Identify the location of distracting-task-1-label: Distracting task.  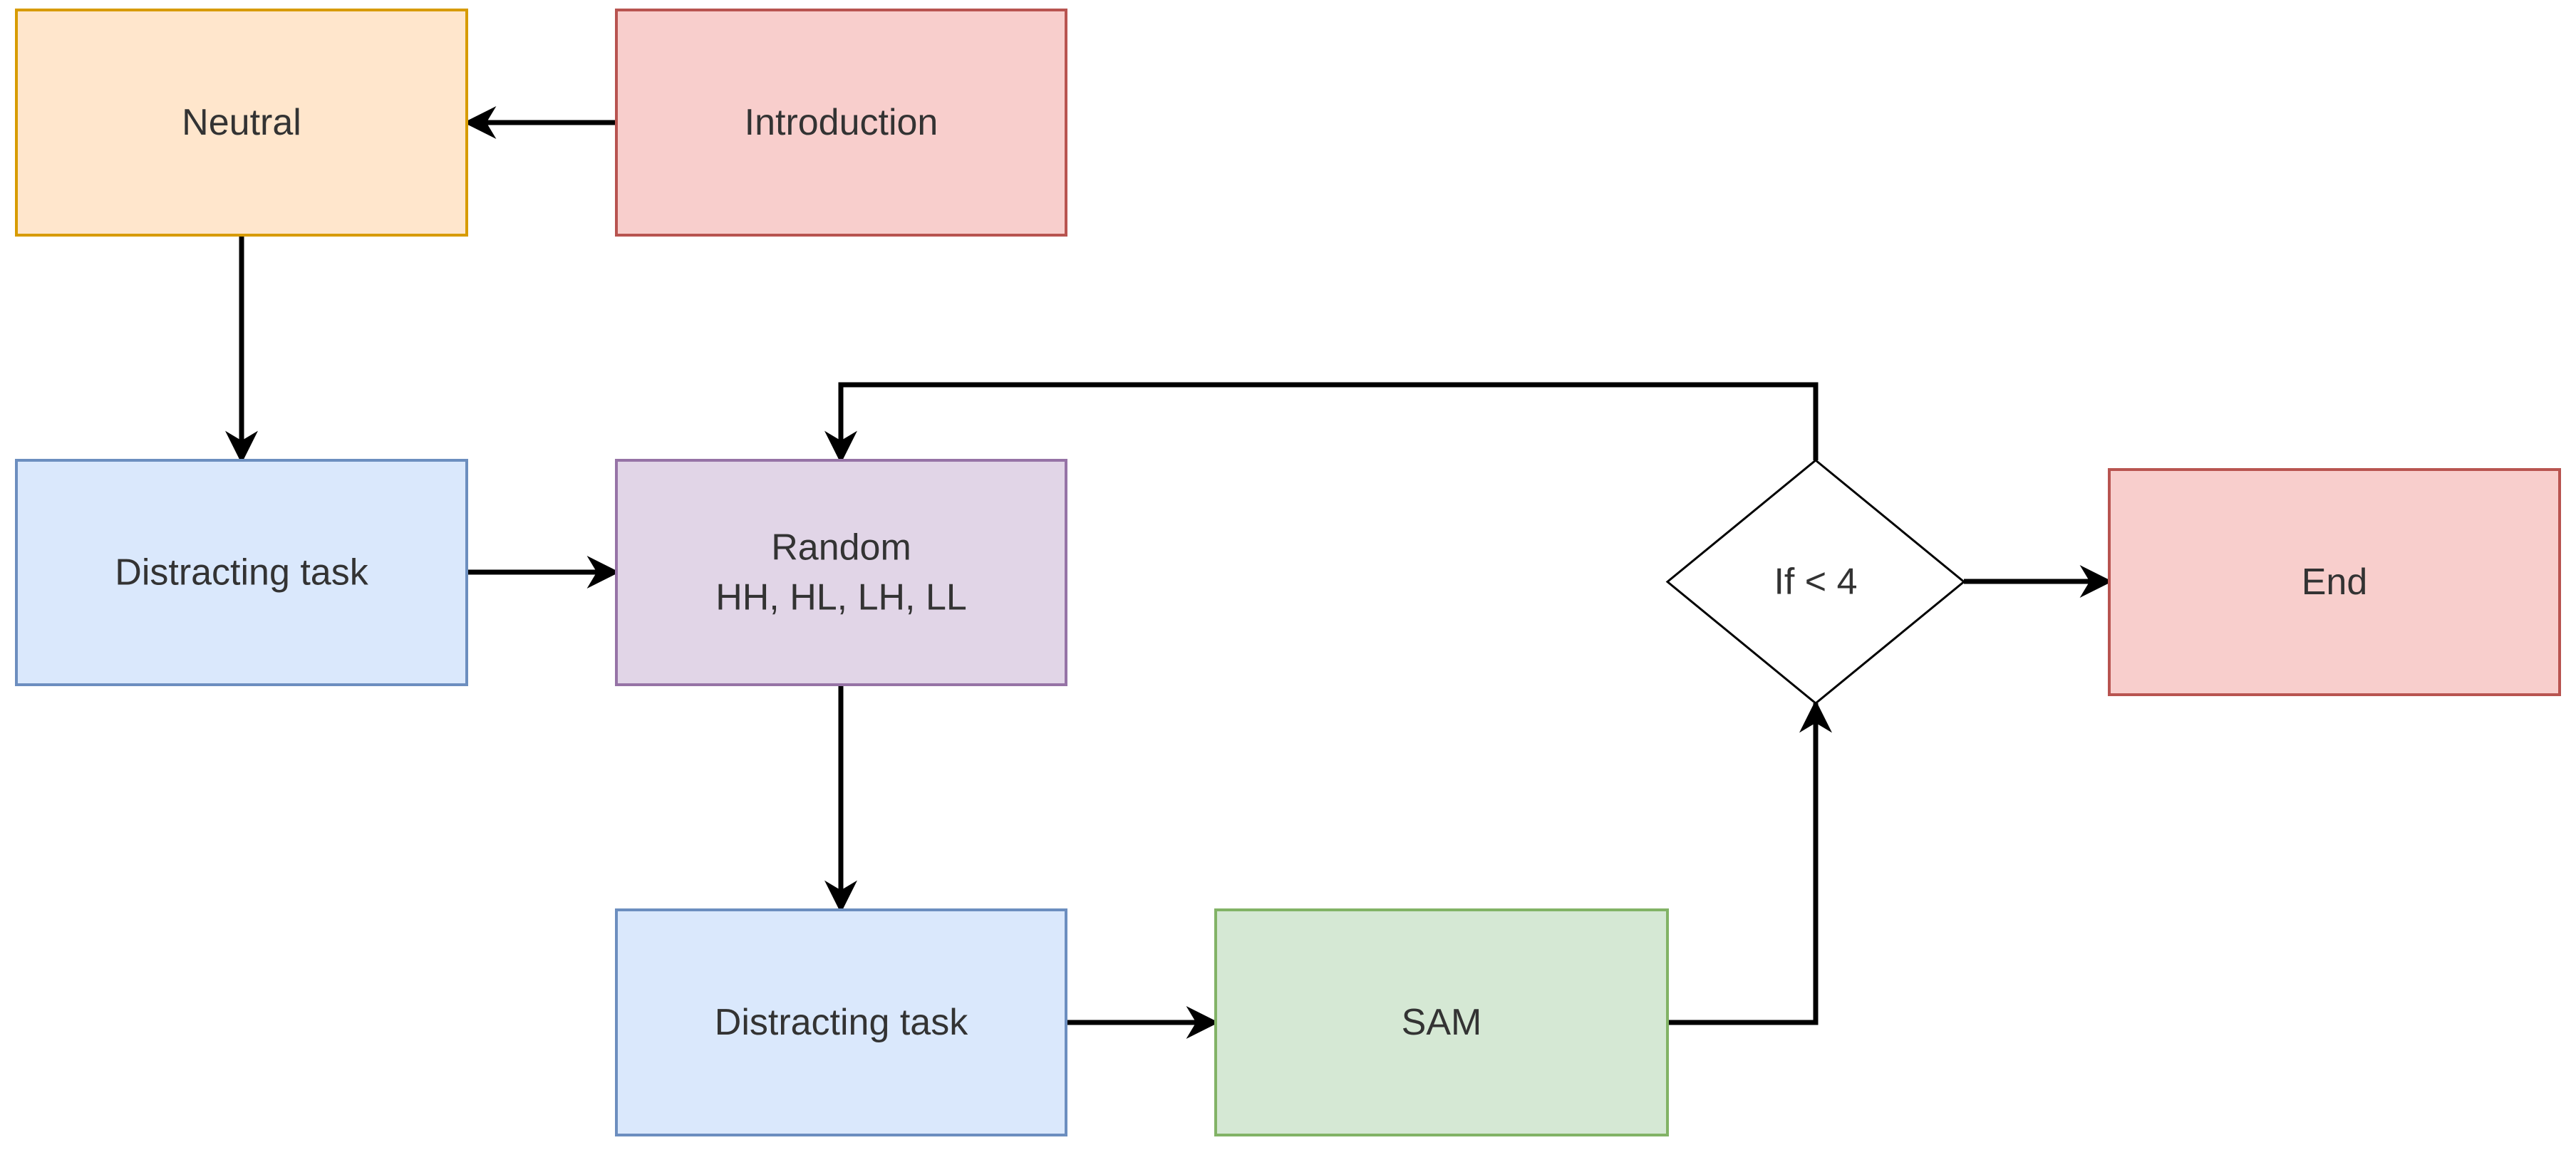
(241, 573).